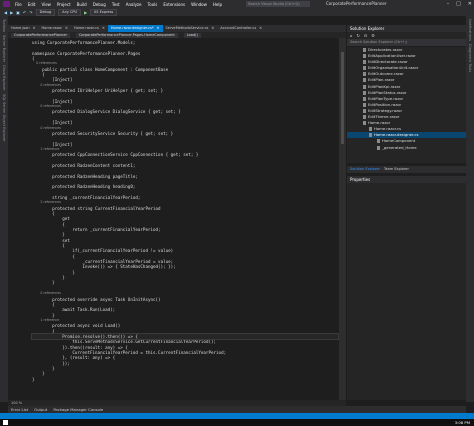 This screenshot has height=426, width=474. Describe the element at coordinates (388, 62) in the screenshot. I see `solution-tree-item-label: EditDirectorate.razor` at that location.